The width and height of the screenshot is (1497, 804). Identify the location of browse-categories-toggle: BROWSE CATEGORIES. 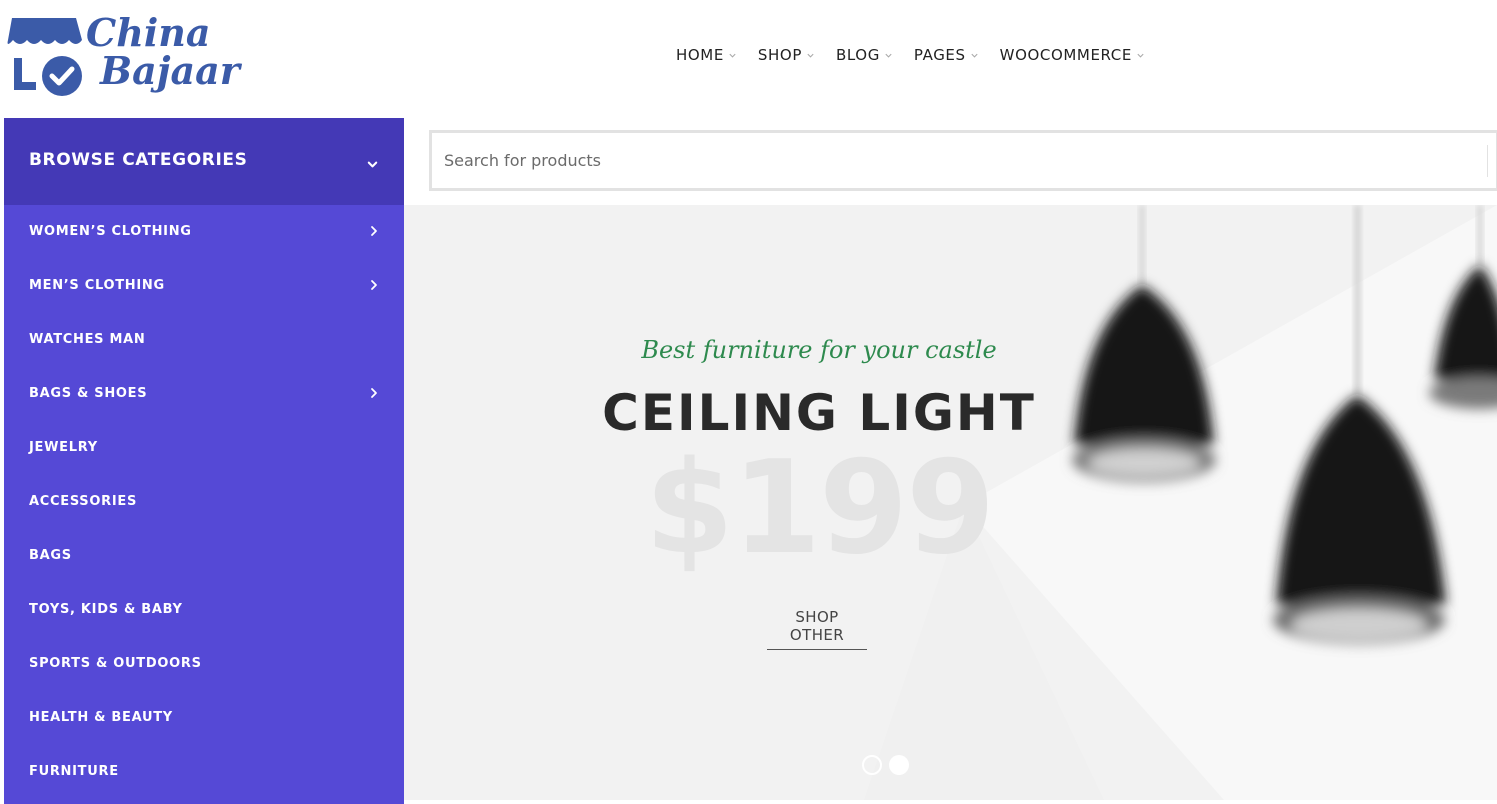
(204, 161).